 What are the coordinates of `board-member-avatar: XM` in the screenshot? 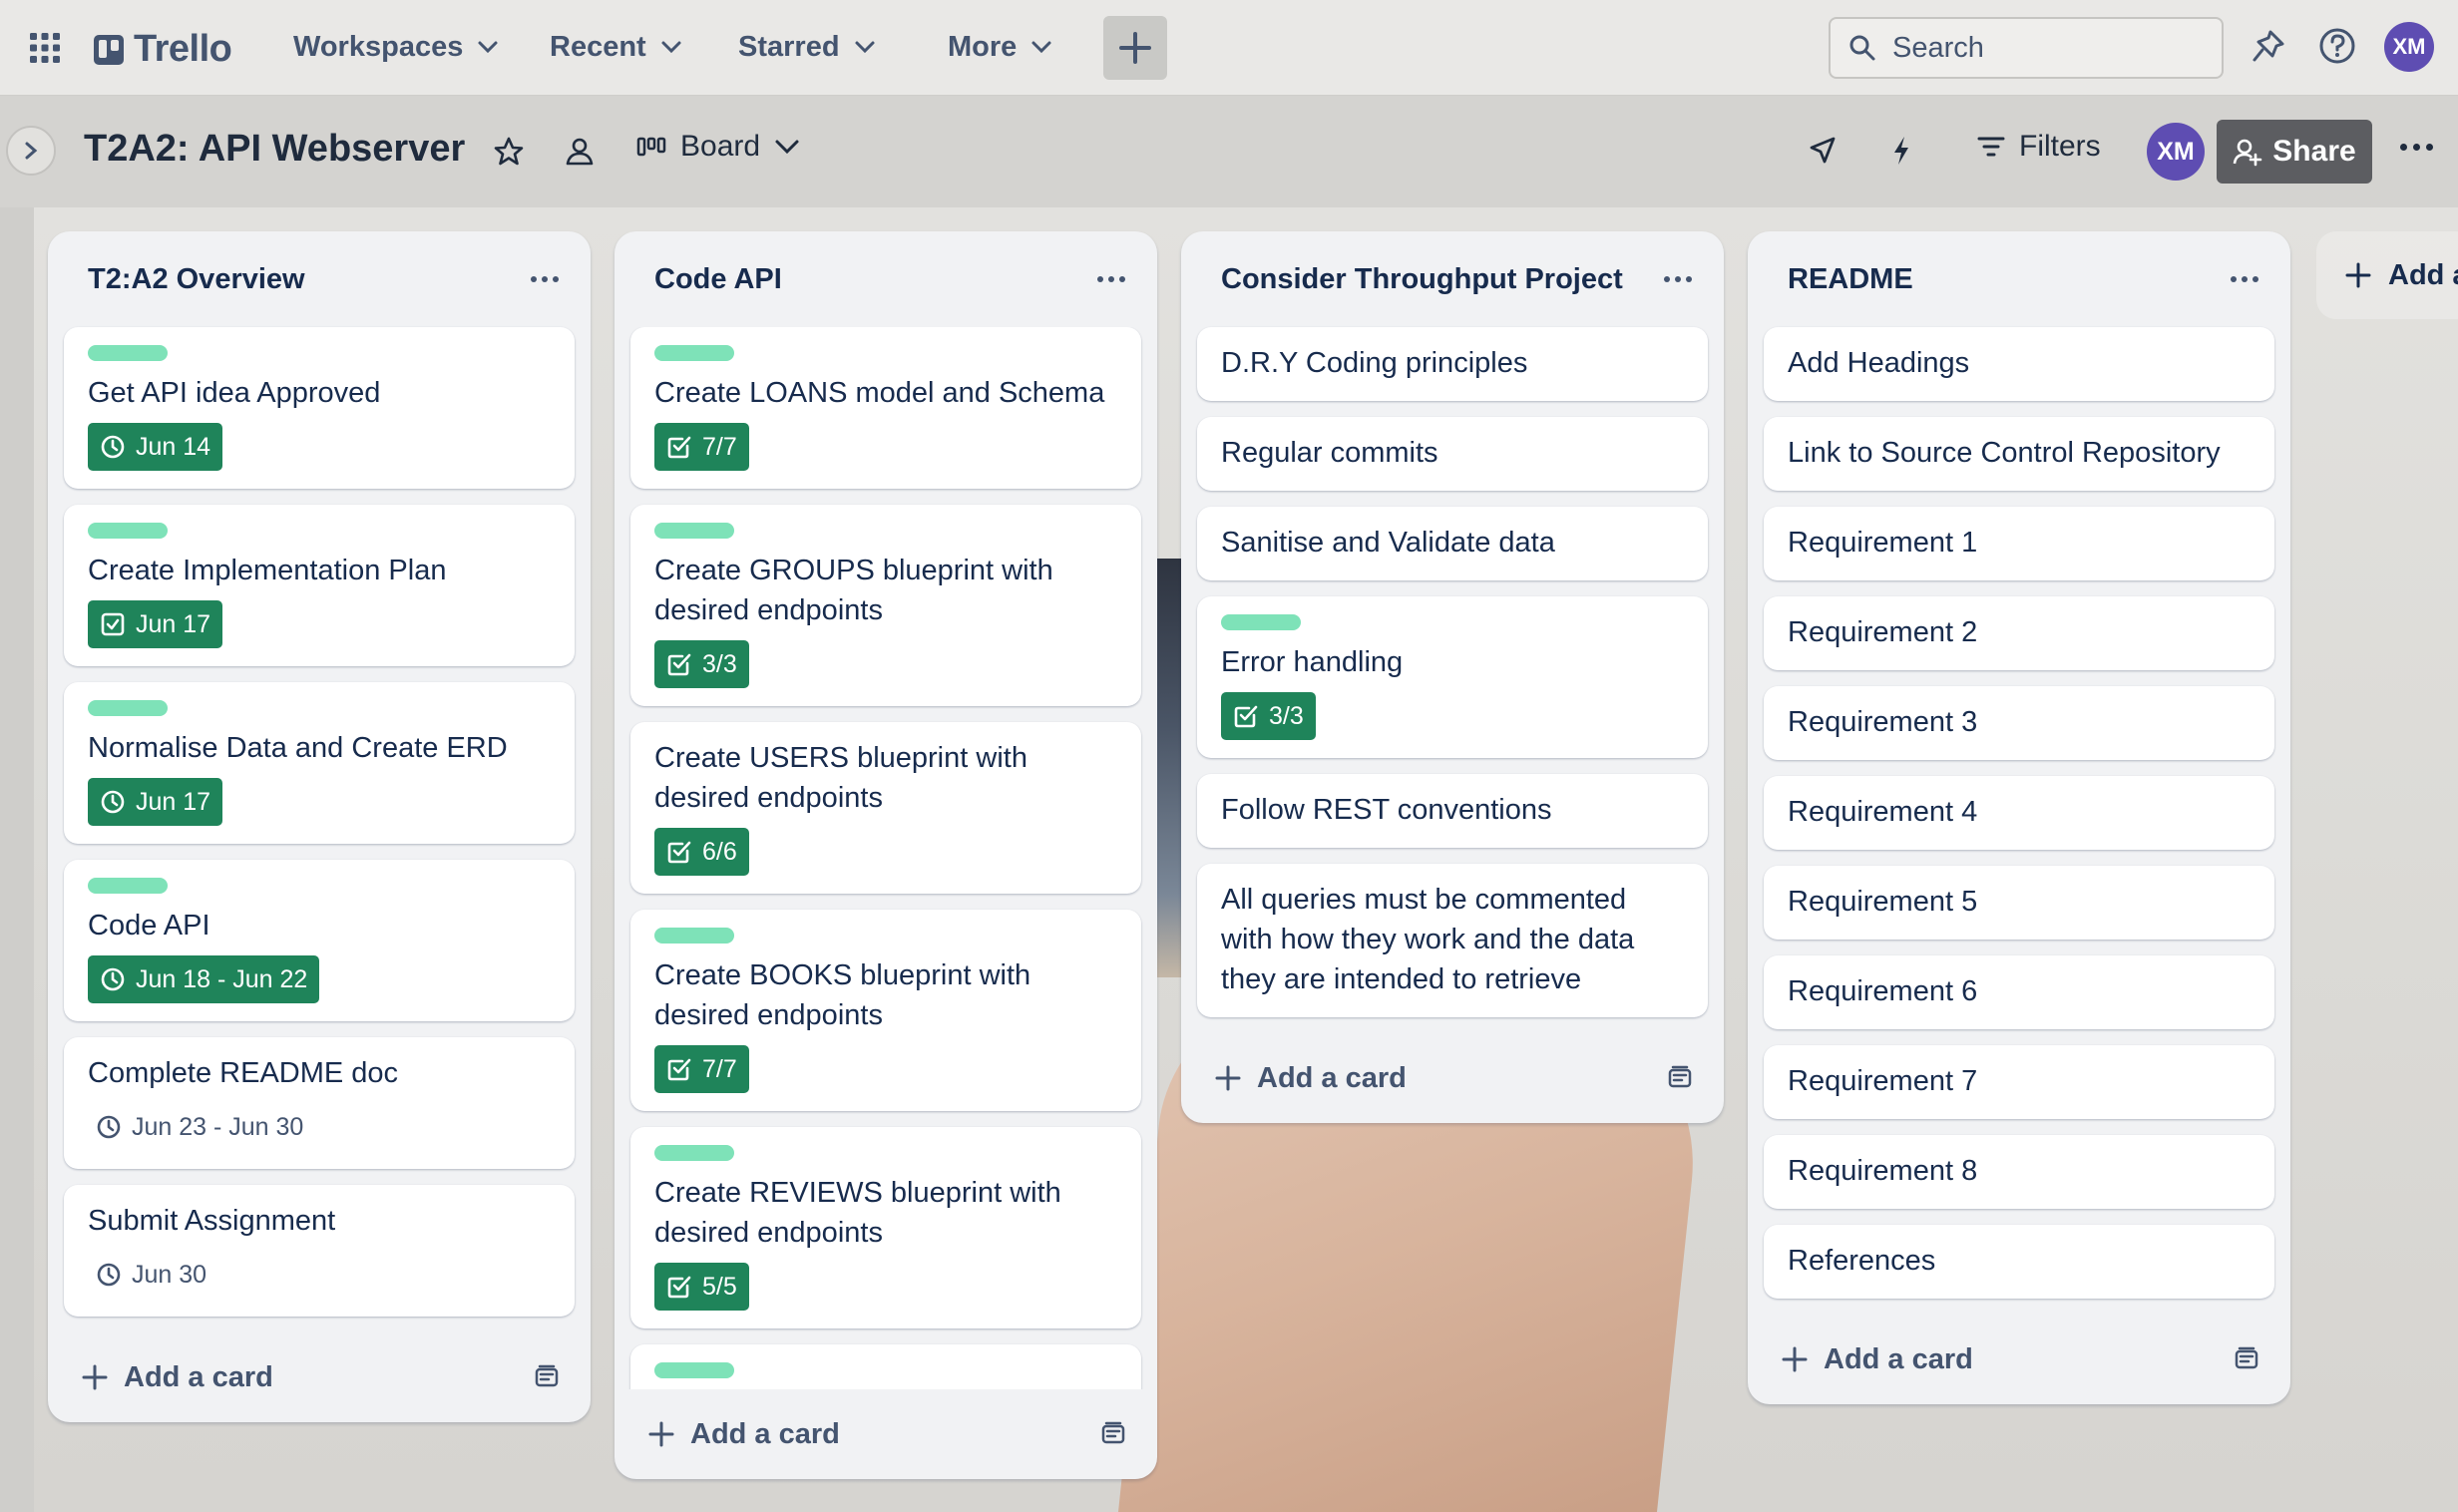 It's located at (2176, 152).